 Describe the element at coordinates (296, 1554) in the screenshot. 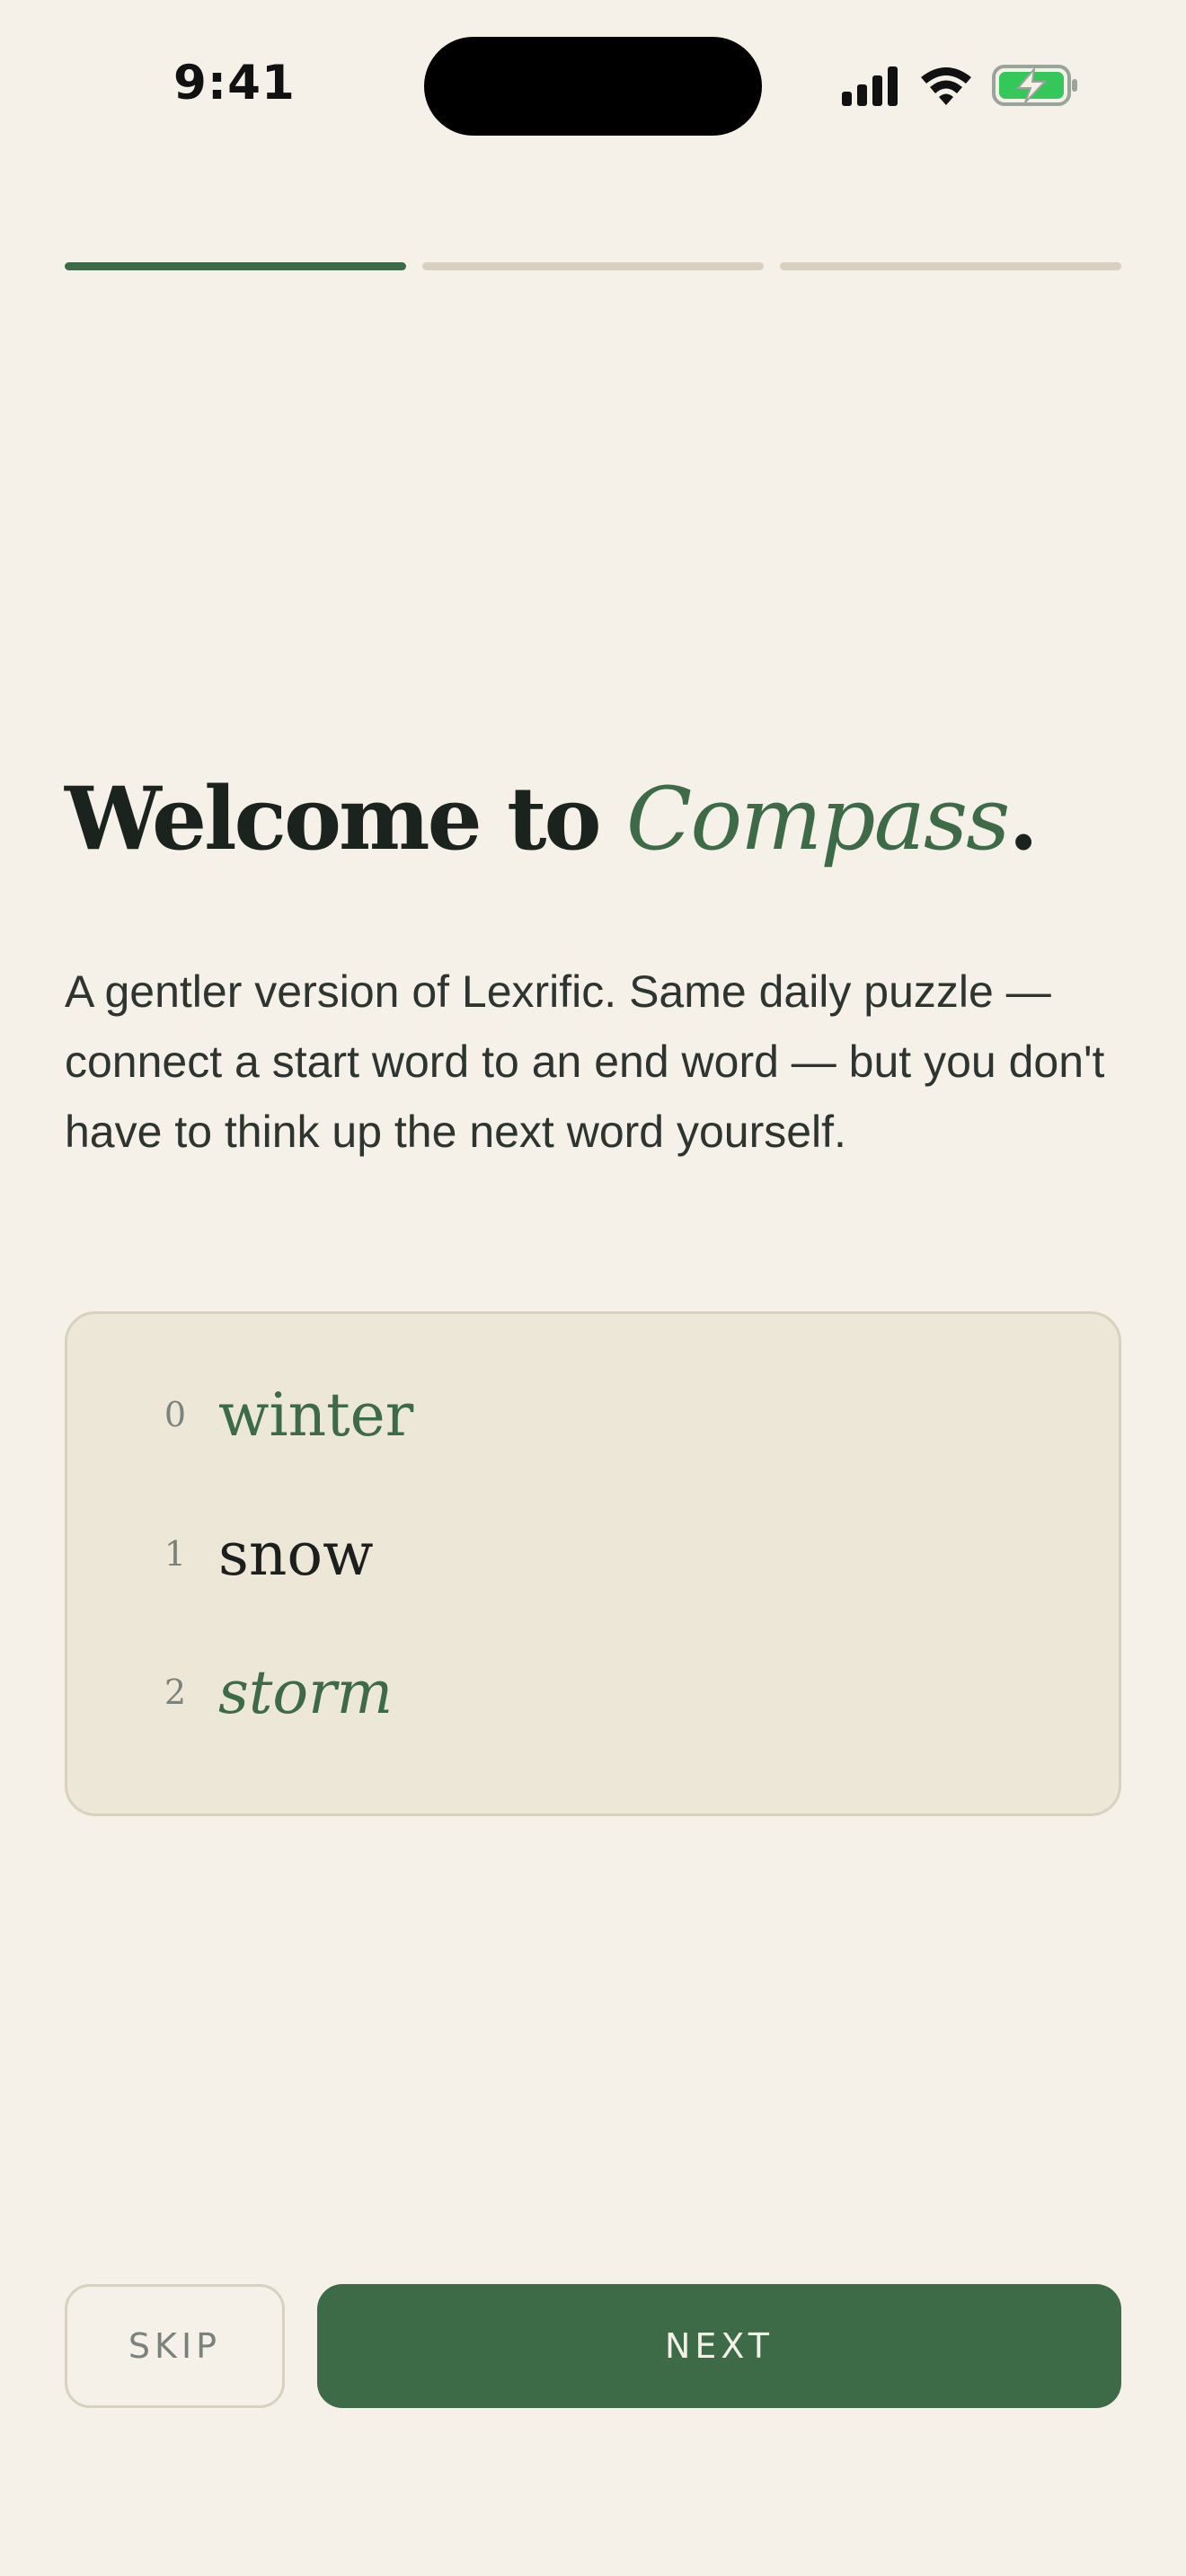

I see `chain-word-middle: snow` at that location.